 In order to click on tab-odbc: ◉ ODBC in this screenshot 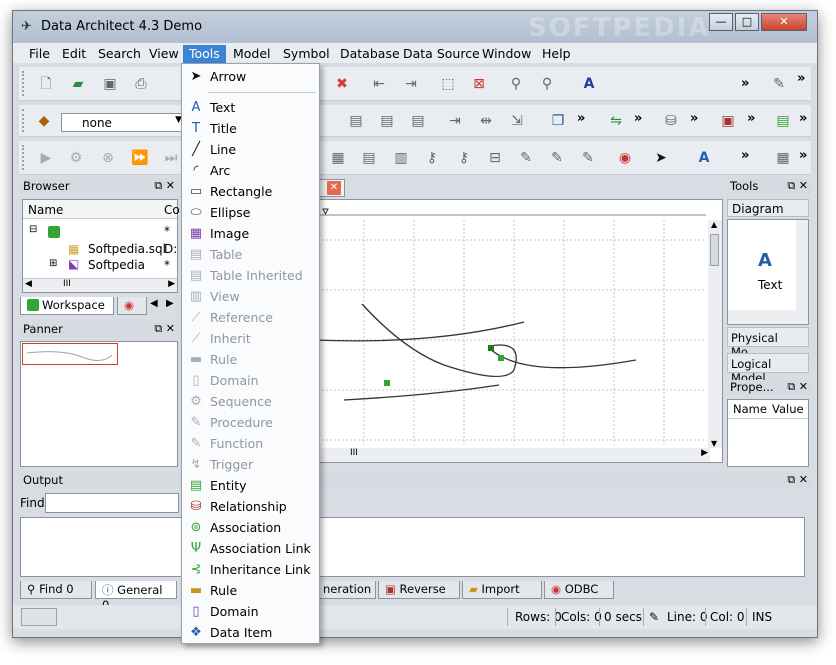, I will do `click(579, 590)`.